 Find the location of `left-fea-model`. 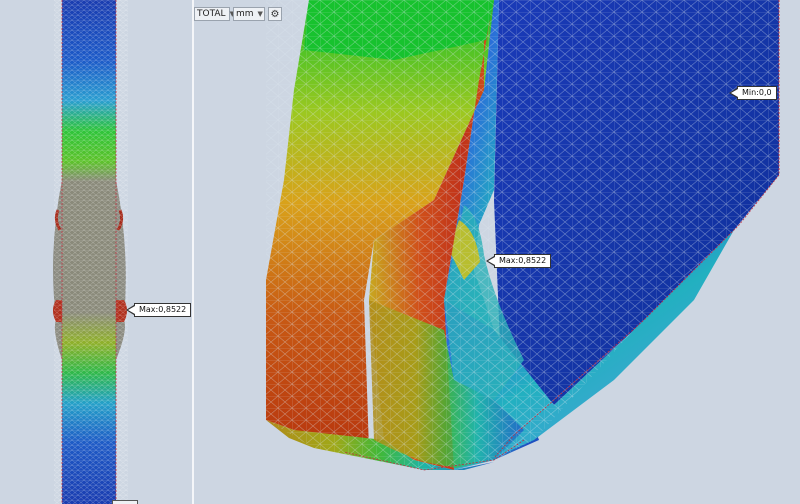

left-fea-model is located at coordinates (90, 252).